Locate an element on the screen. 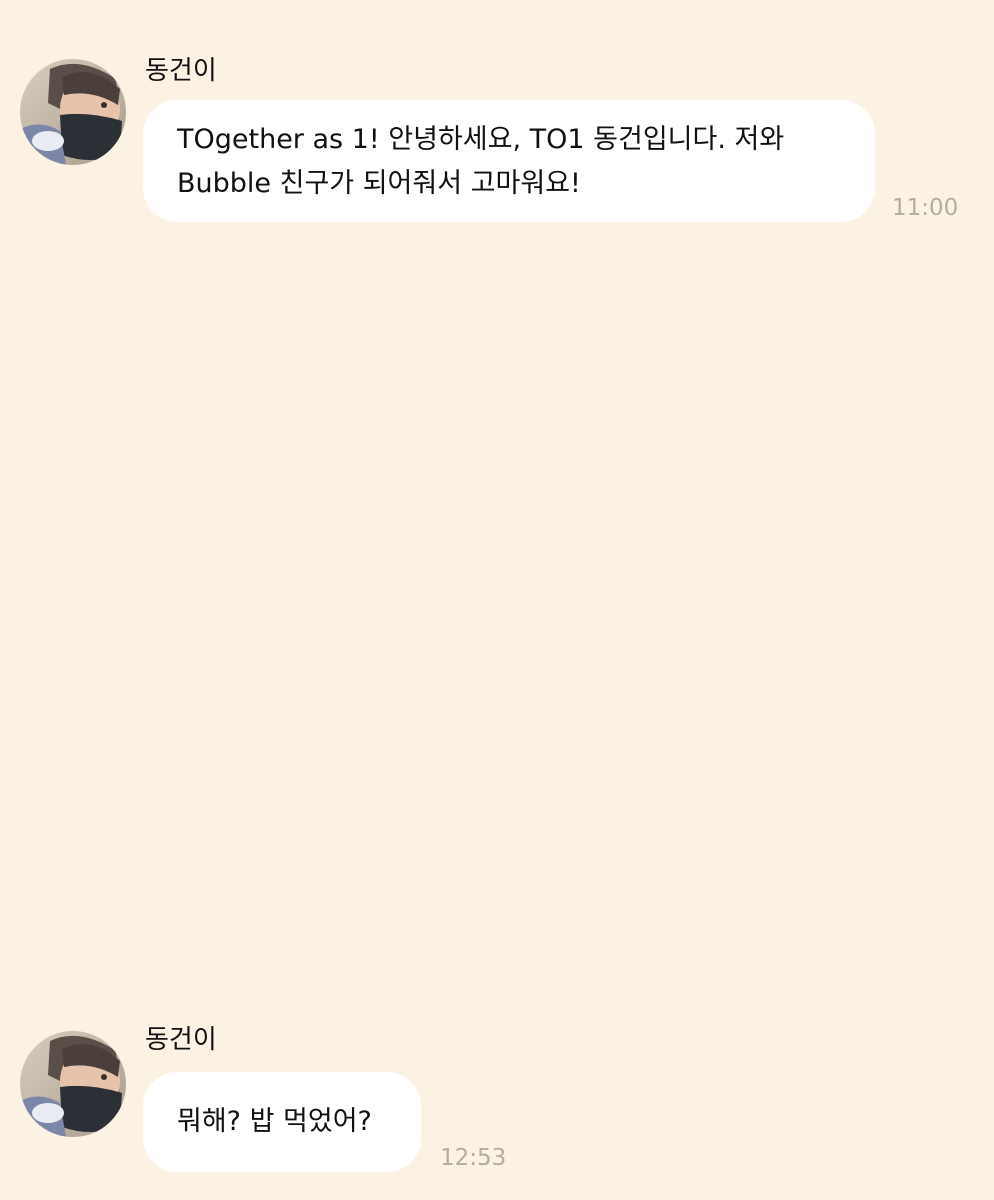 The height and width of the screenshot is (1200, 994). avatar is located at coordinates (73, 1084).